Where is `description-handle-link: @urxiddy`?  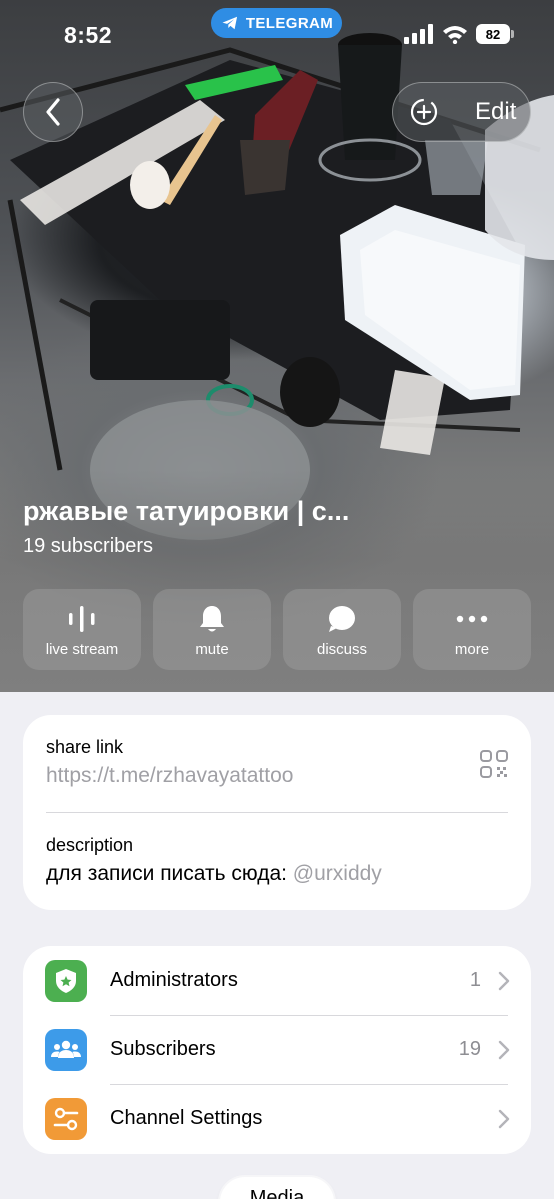 description-handle-link: @urxiddy is located at coordinates (337, 873).